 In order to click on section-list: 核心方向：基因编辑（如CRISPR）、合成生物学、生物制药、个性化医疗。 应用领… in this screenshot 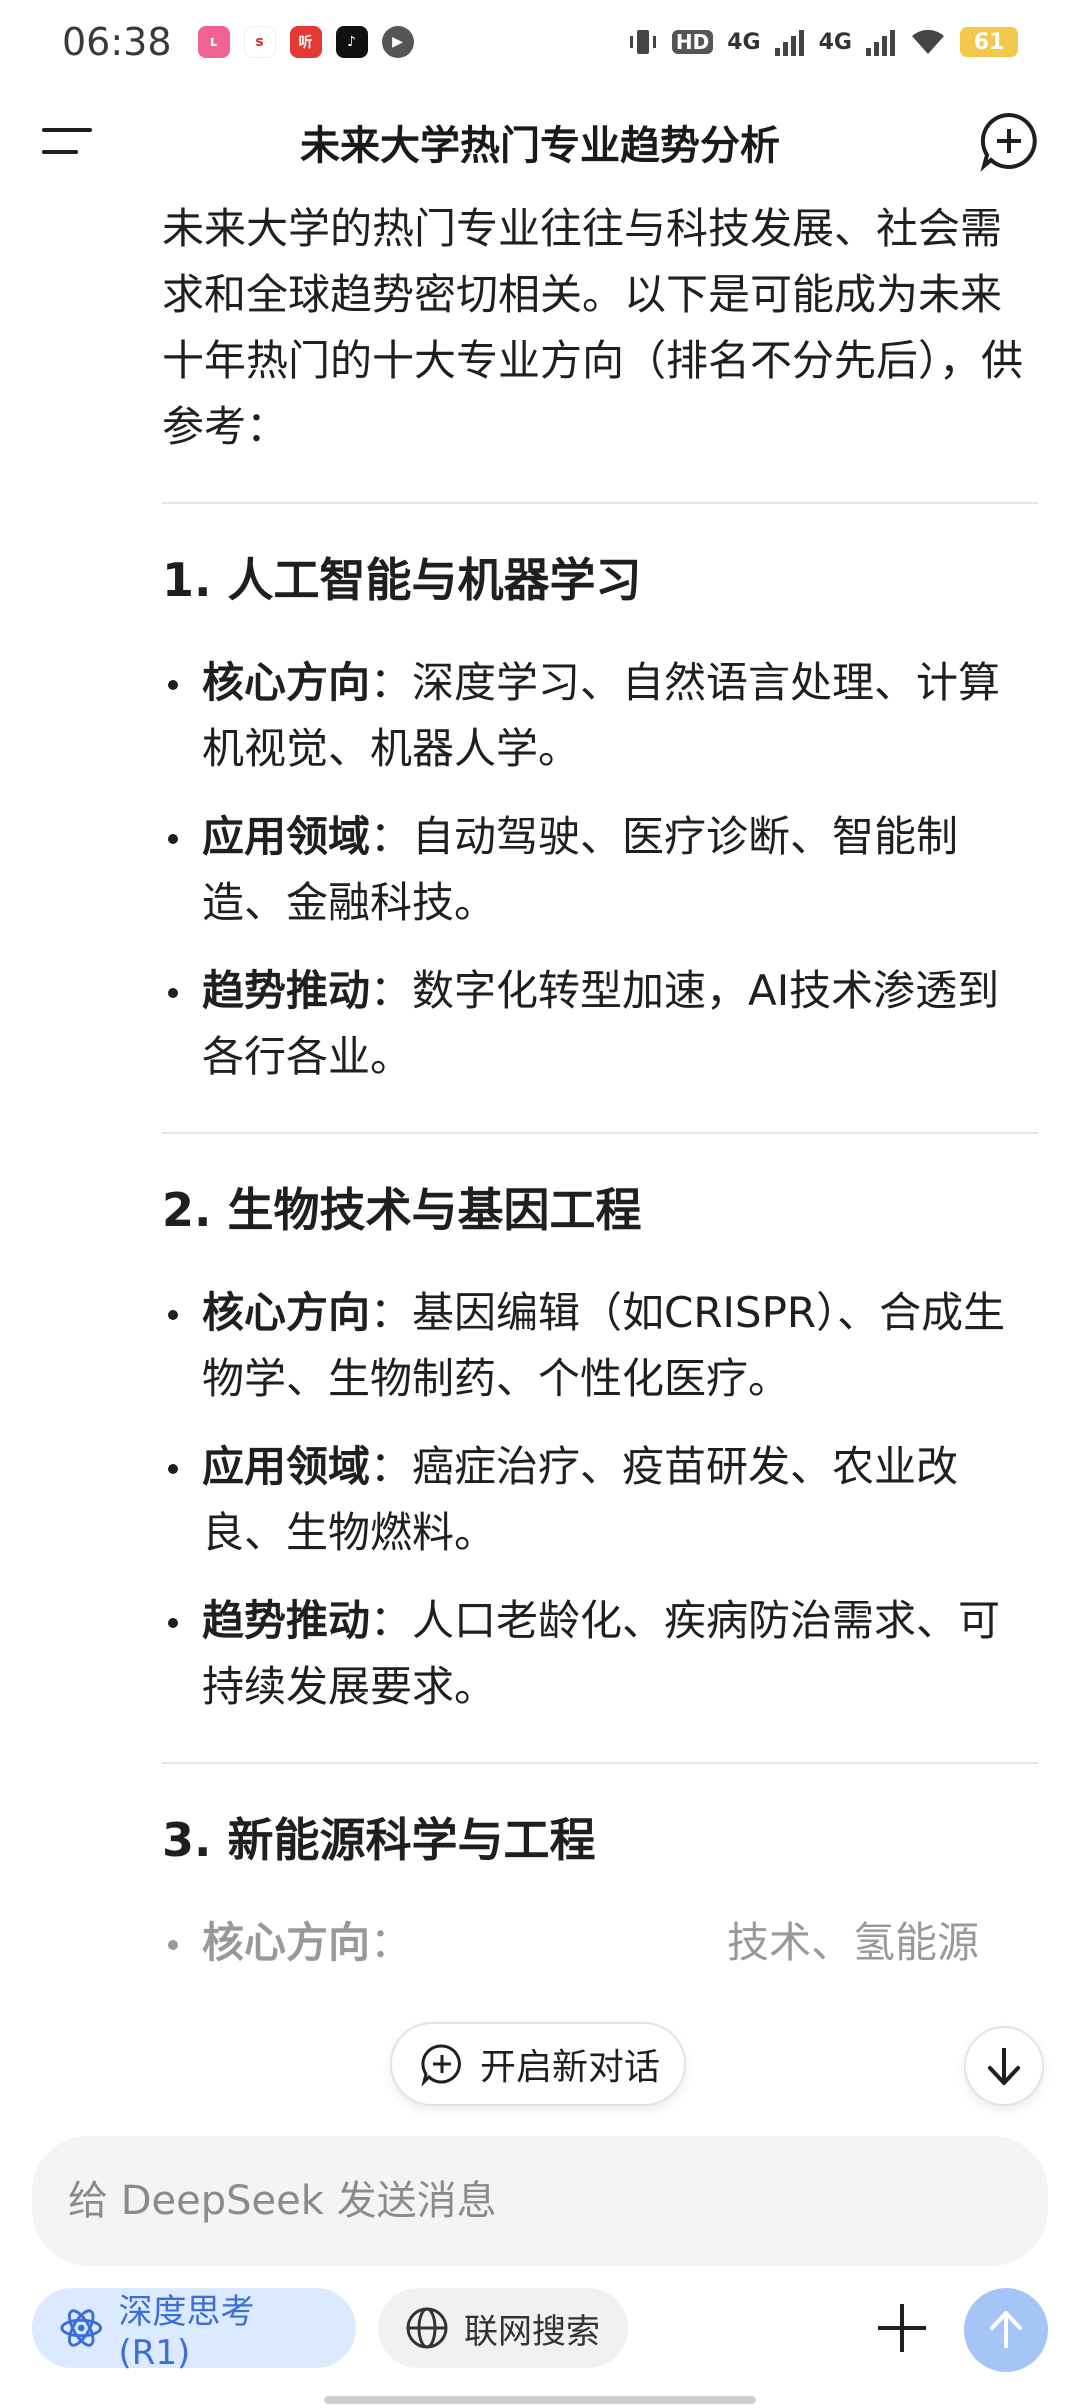, I will do `click(600, 1500)`.